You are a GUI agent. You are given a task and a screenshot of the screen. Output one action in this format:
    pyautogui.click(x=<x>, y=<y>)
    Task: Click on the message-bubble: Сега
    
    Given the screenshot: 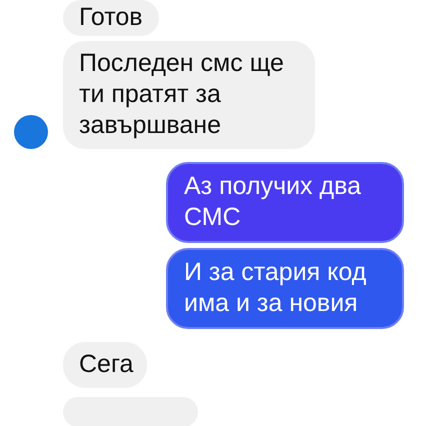 What is the action you would take?
    pyautogui.click(x=105, y=365)
    